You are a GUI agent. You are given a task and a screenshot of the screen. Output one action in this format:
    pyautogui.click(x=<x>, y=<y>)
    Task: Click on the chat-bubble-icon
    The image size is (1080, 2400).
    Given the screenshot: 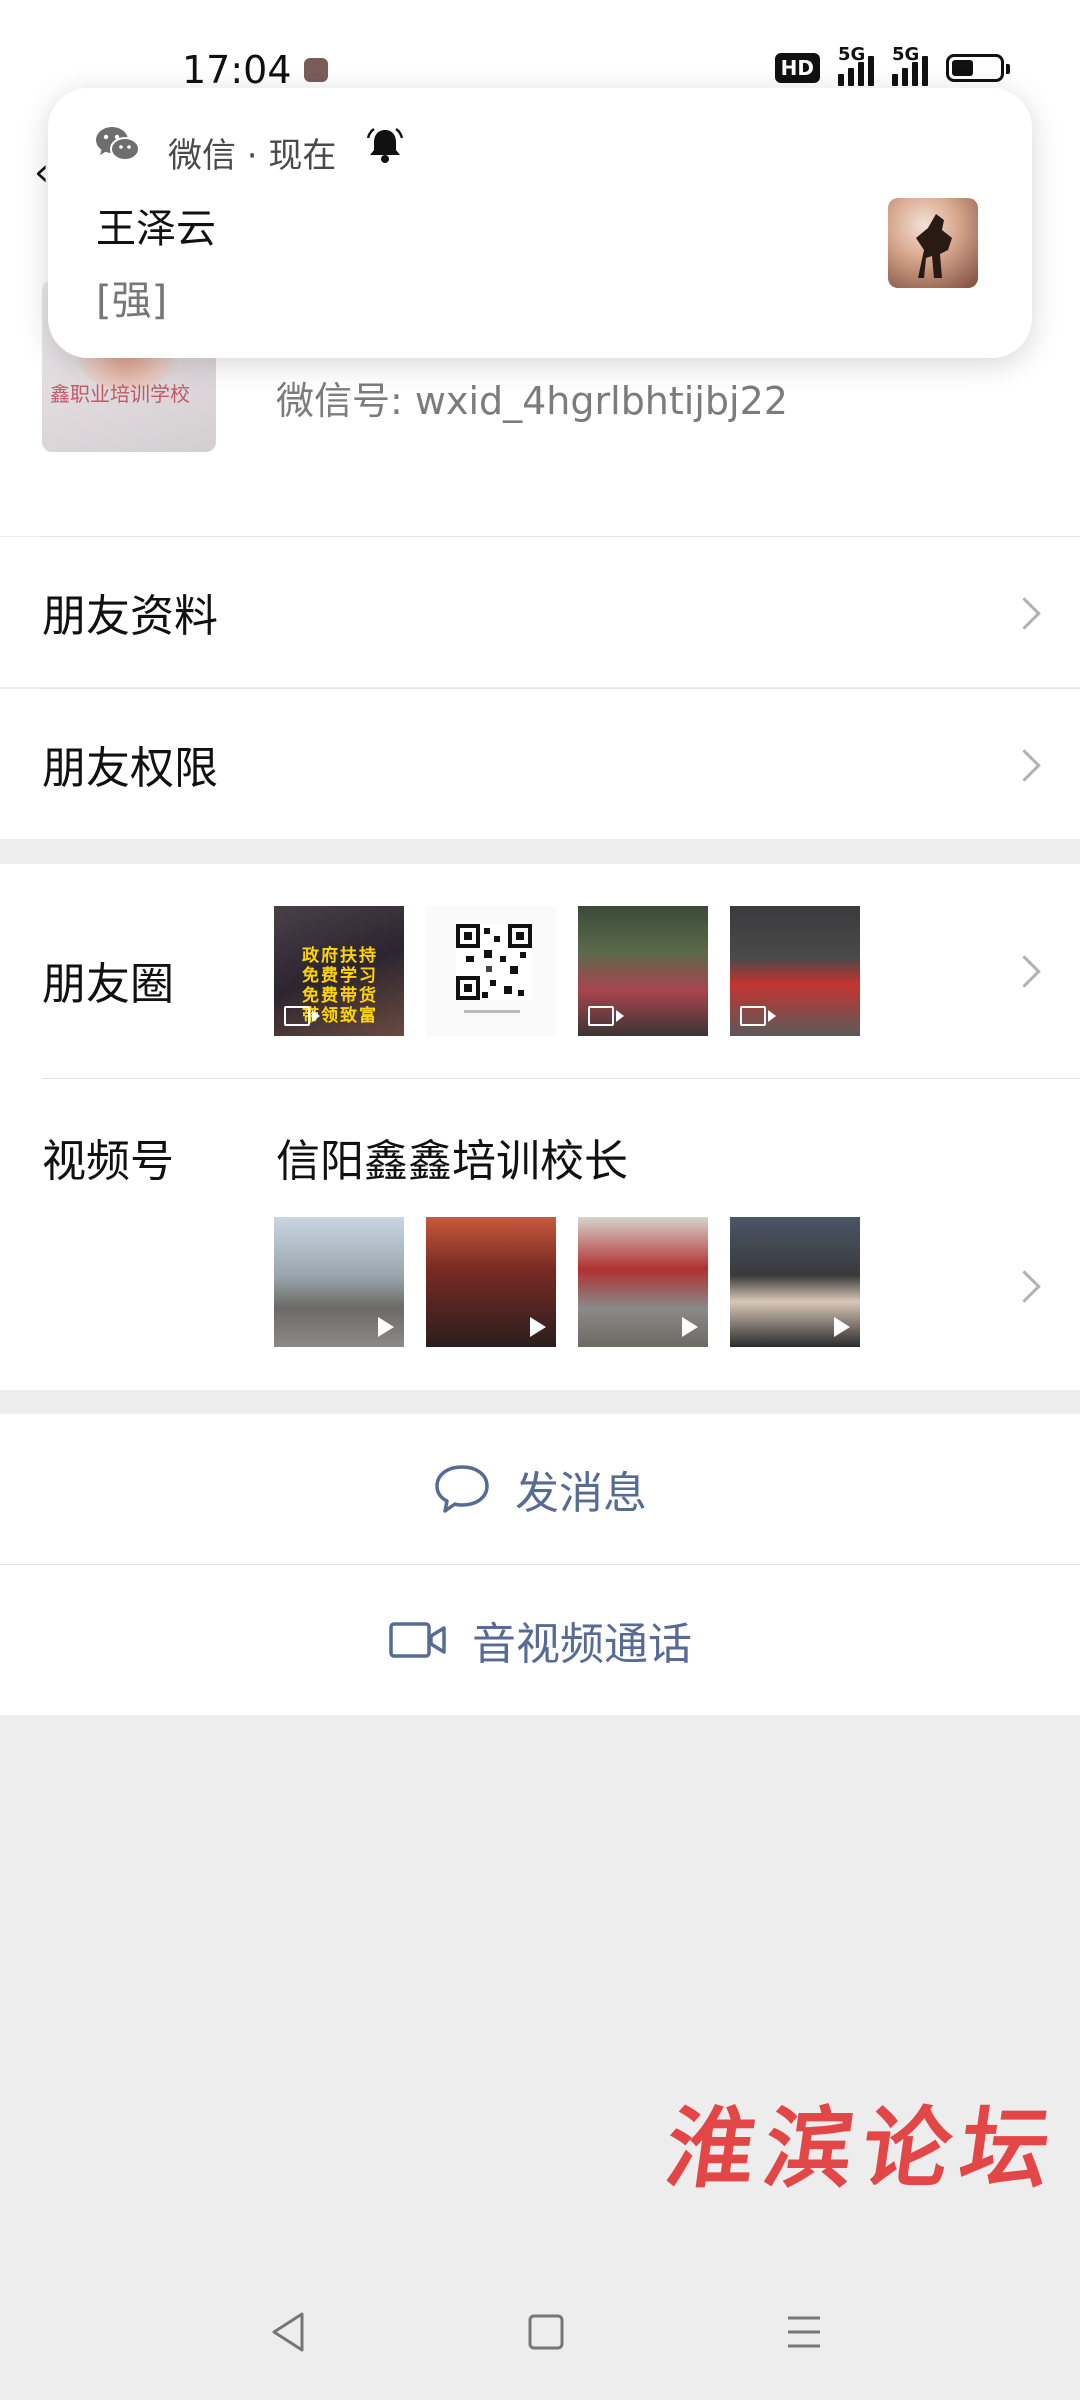 What is the action you would take?
    pyautogui.click(x=462, y=1489)
    